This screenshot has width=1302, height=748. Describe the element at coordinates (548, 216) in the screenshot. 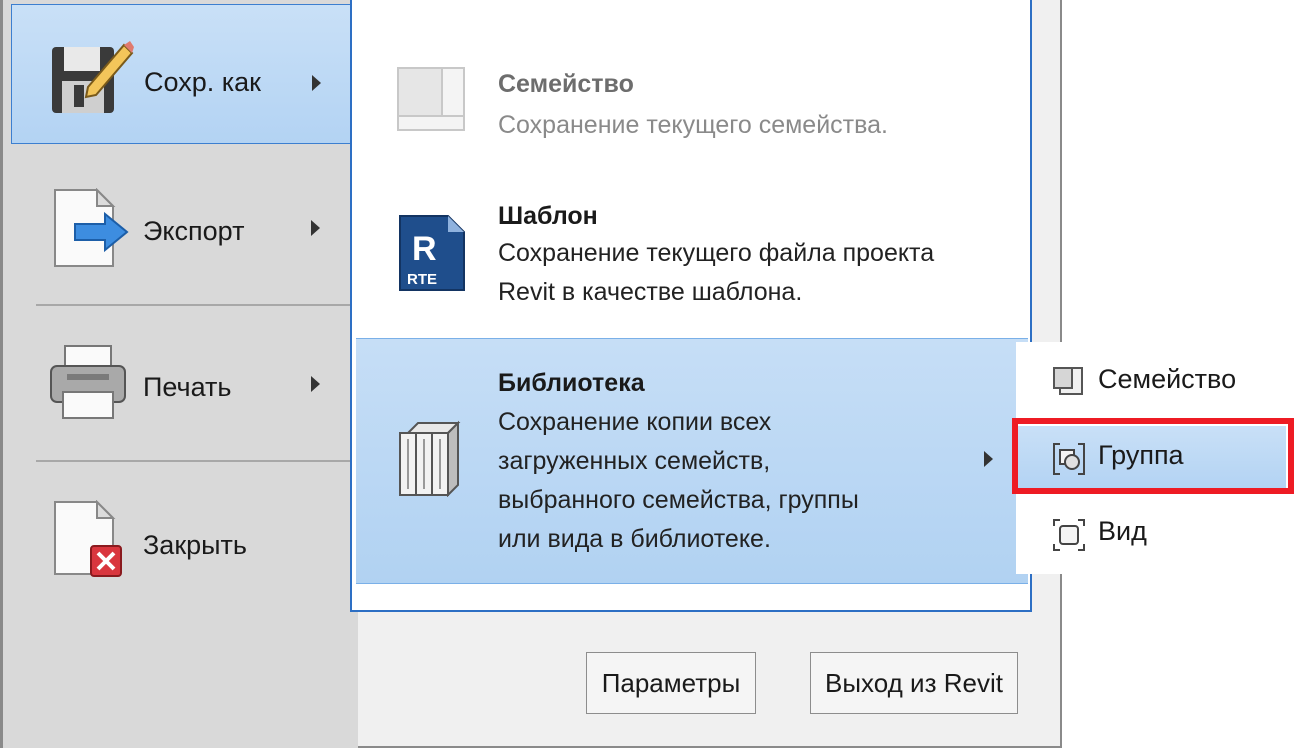

I see `submenu-item-title: Шаблон` at that location.